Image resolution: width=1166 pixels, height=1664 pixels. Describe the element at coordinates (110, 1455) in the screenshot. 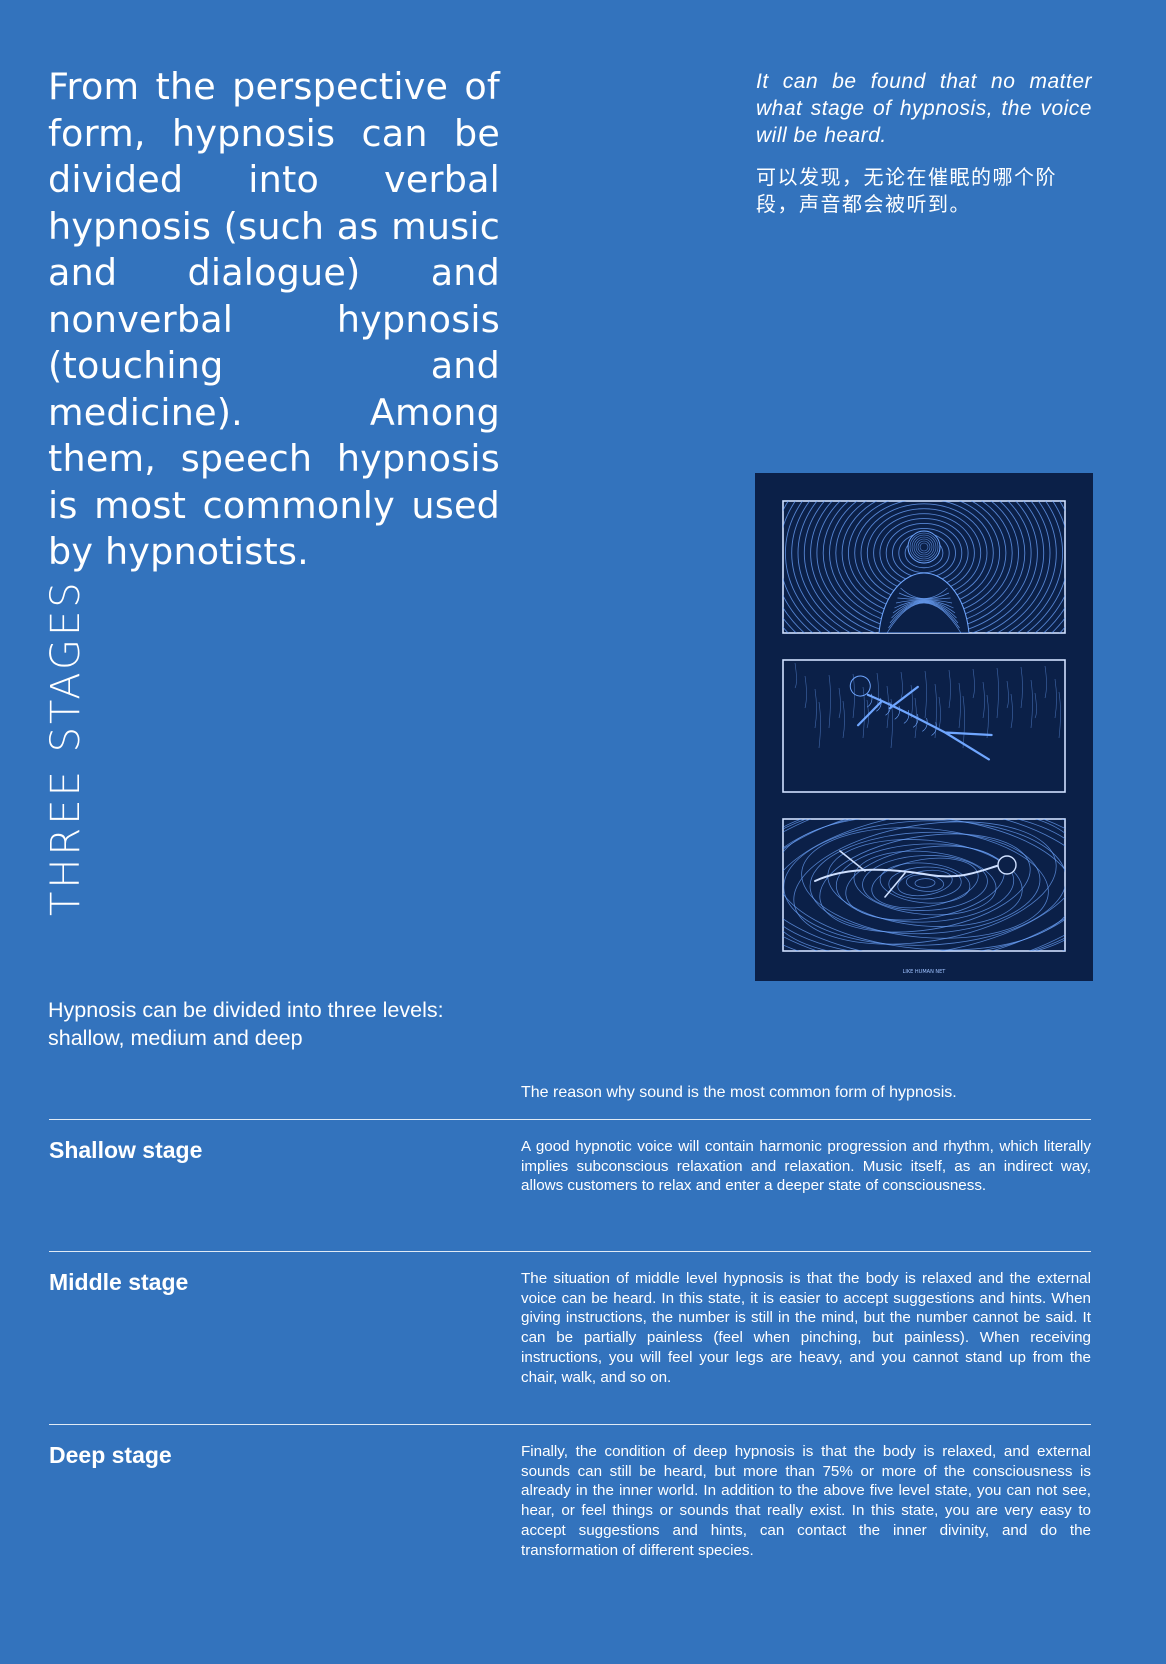

I see `stage-title-deep: Deep stage` at that location.